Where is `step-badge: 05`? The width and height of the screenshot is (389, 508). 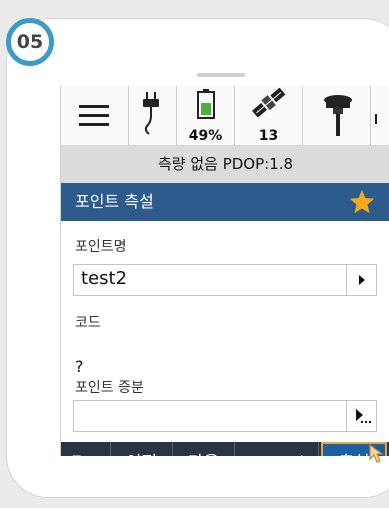
step-badge: 05 is located at coordinates (30, 42).